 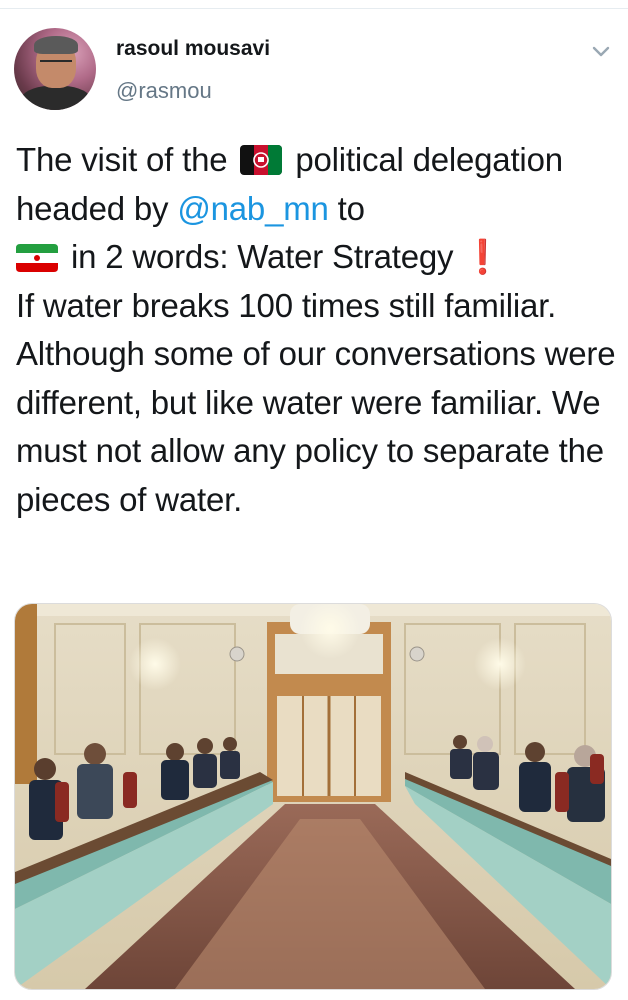 What do you see at coordinates (164, 91) in the screenshot?
I see `user-handle: @rasmou` at bounding box center [164, 91].